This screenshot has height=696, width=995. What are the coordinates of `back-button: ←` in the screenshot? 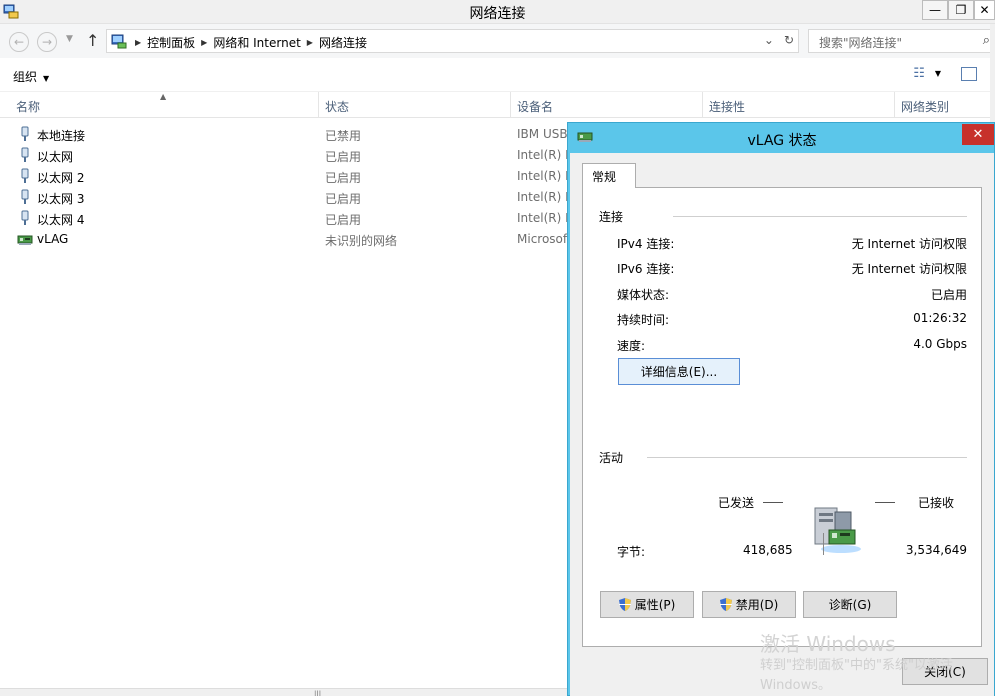 It's located at (19, 42).